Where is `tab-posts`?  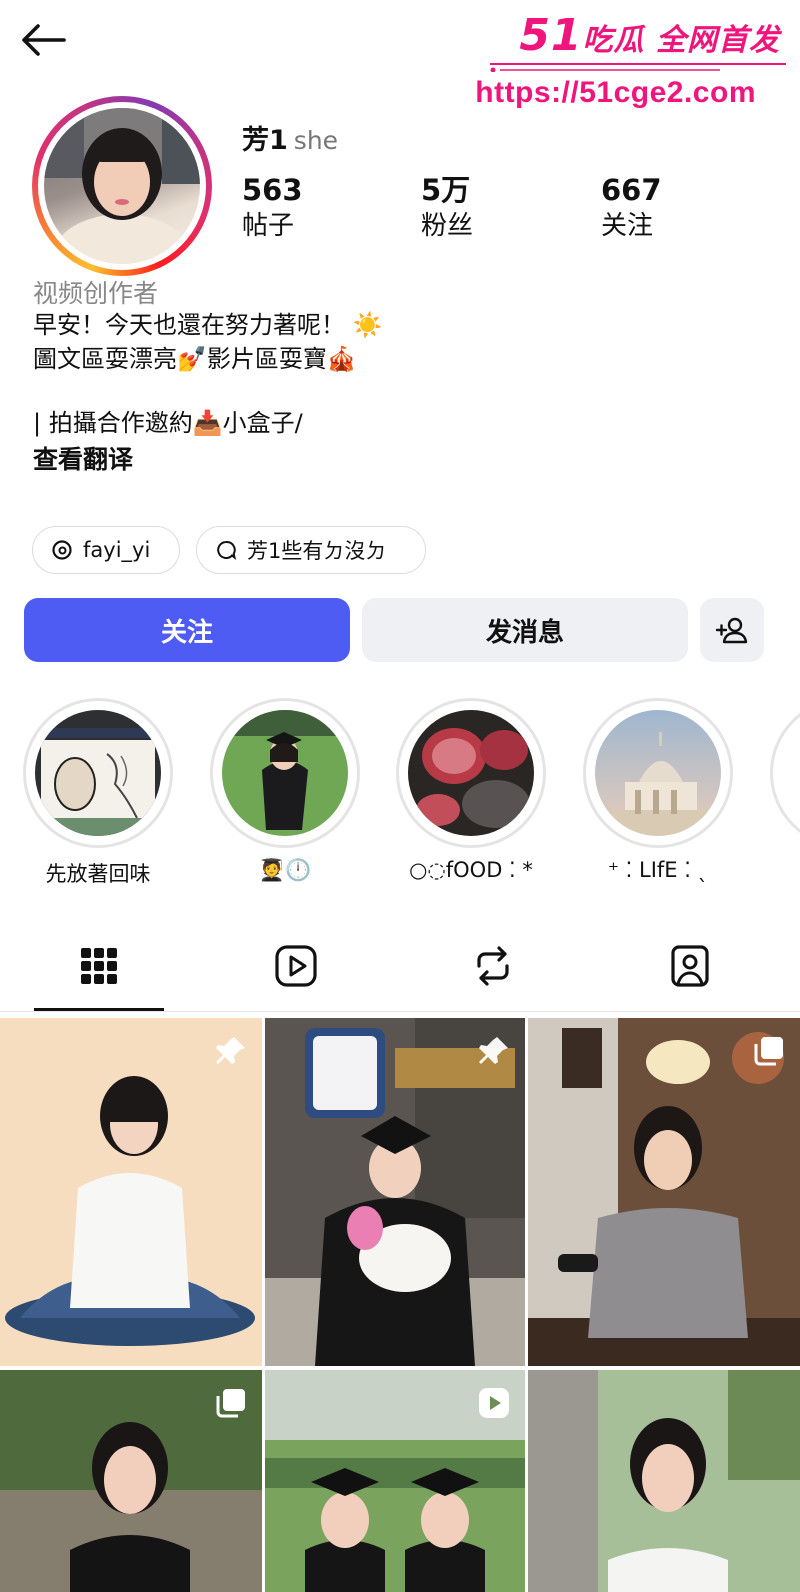
tab-posts is located at coordinates (99, 966).